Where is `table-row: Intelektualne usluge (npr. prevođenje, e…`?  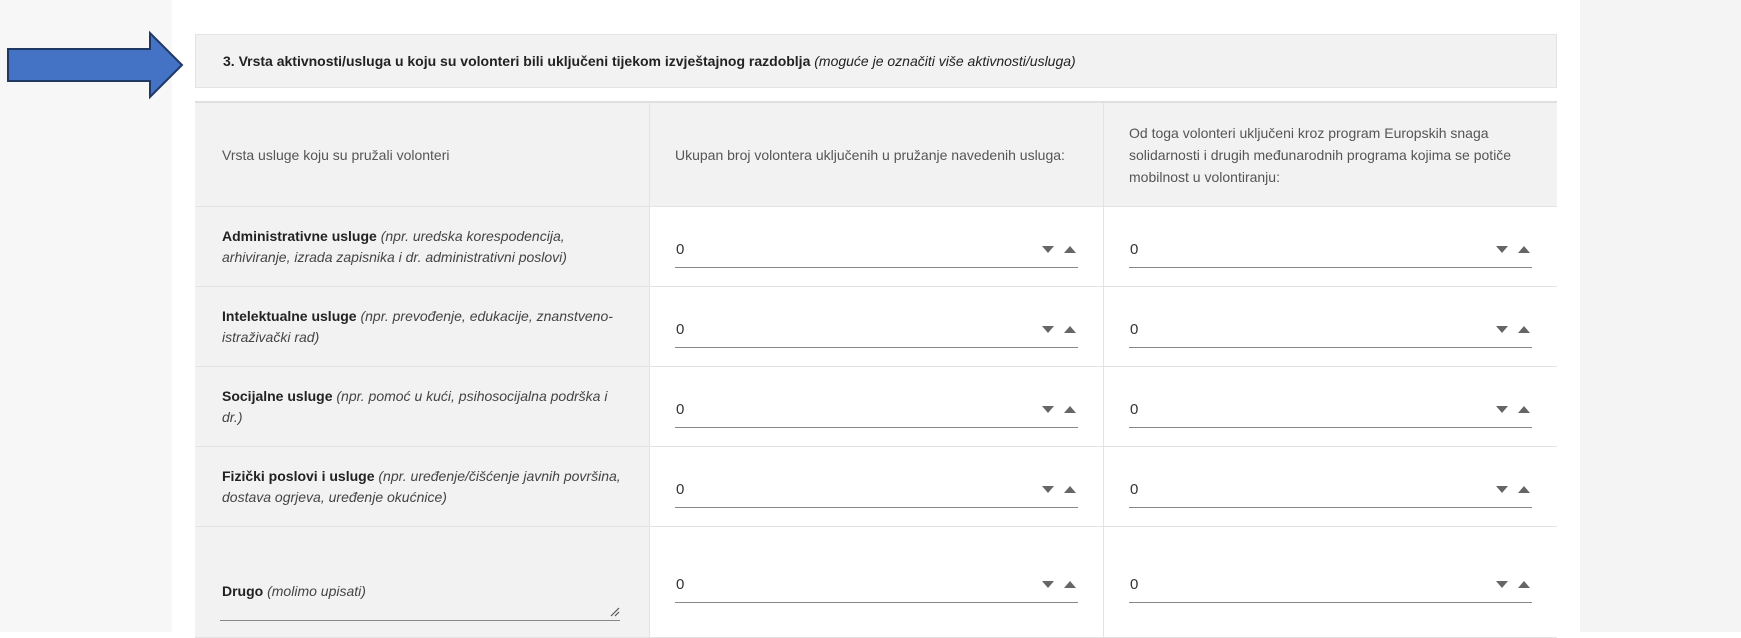 table-row: Intelektualne usluge (npr. prevođenje, e… is located at coordinates (876, 327).